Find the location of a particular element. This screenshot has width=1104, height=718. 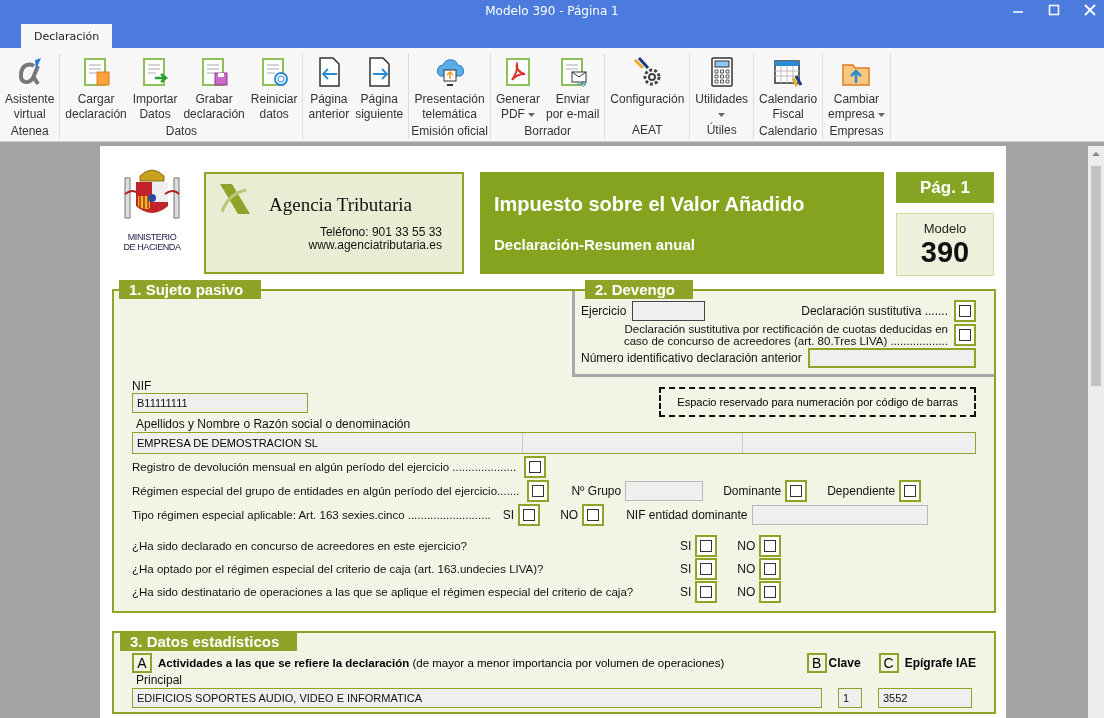

input-field: EMPRESA DE DEMOSTRACION SL is located at coordinates (554, 443).